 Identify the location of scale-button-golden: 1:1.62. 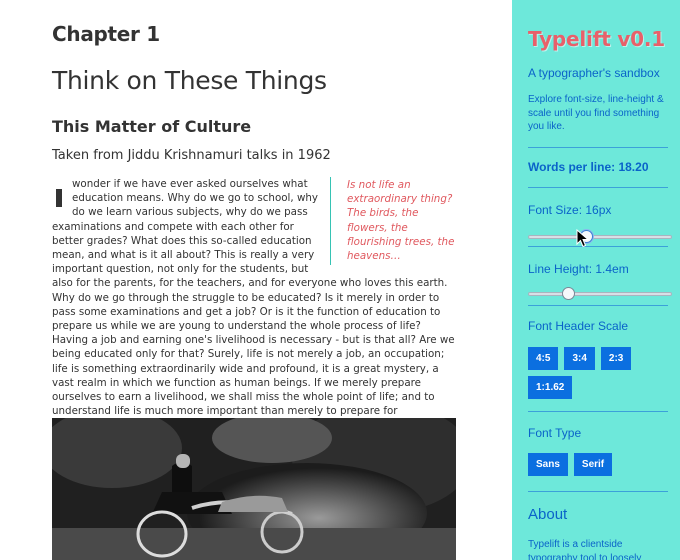
(550, 387).